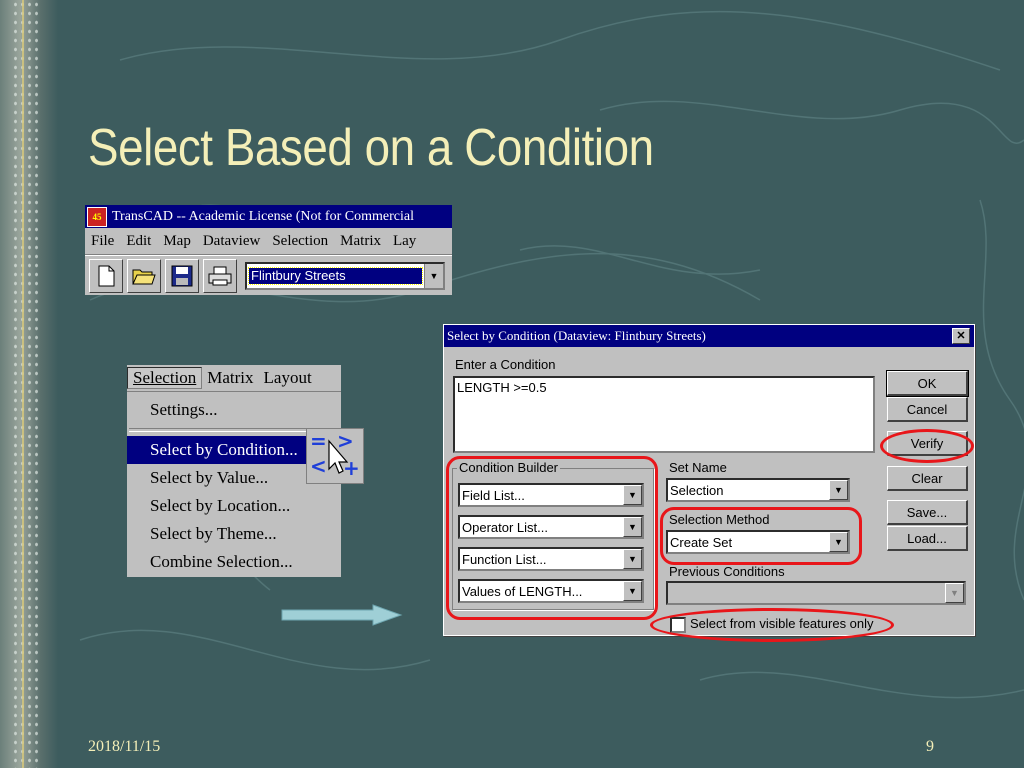 The height and width of the screenshot is (768, 1024). What do you see at coordinates (404, 241) in the screenshot?
I see `menu-layout: Lay` at bounding box center [404, 241].